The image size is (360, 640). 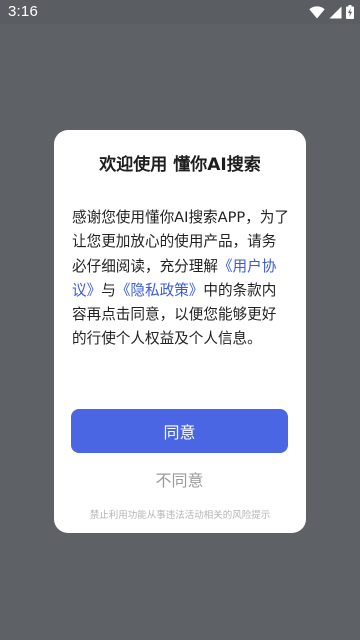 What do you see at coordinates (350, 12) in the screenshot?
I see `battery-charging-icon` at bounding box center [350, 12].